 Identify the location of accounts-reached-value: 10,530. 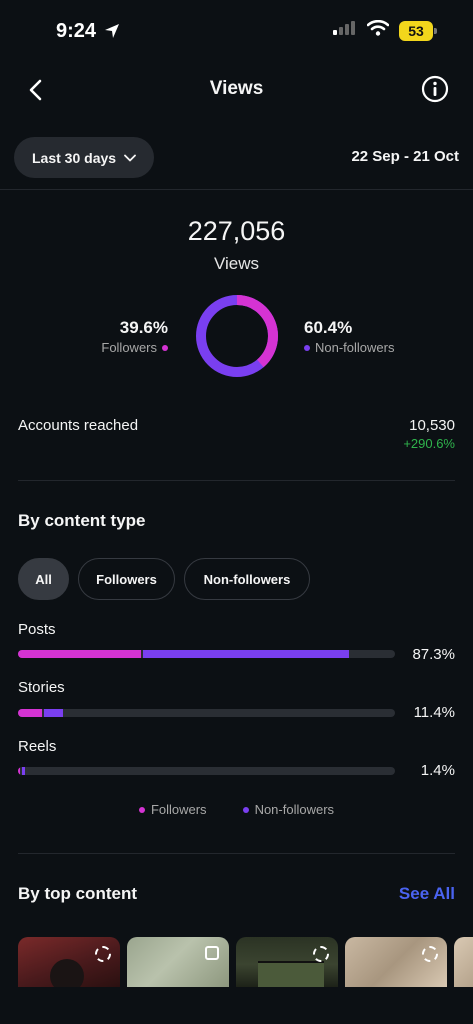
(432, 425).